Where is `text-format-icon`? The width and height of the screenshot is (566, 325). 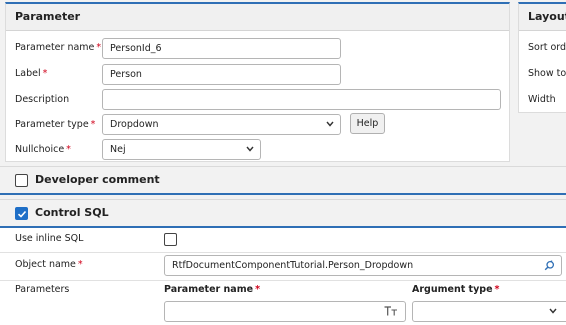
text-format-icon is located at coordinates (390, 311).